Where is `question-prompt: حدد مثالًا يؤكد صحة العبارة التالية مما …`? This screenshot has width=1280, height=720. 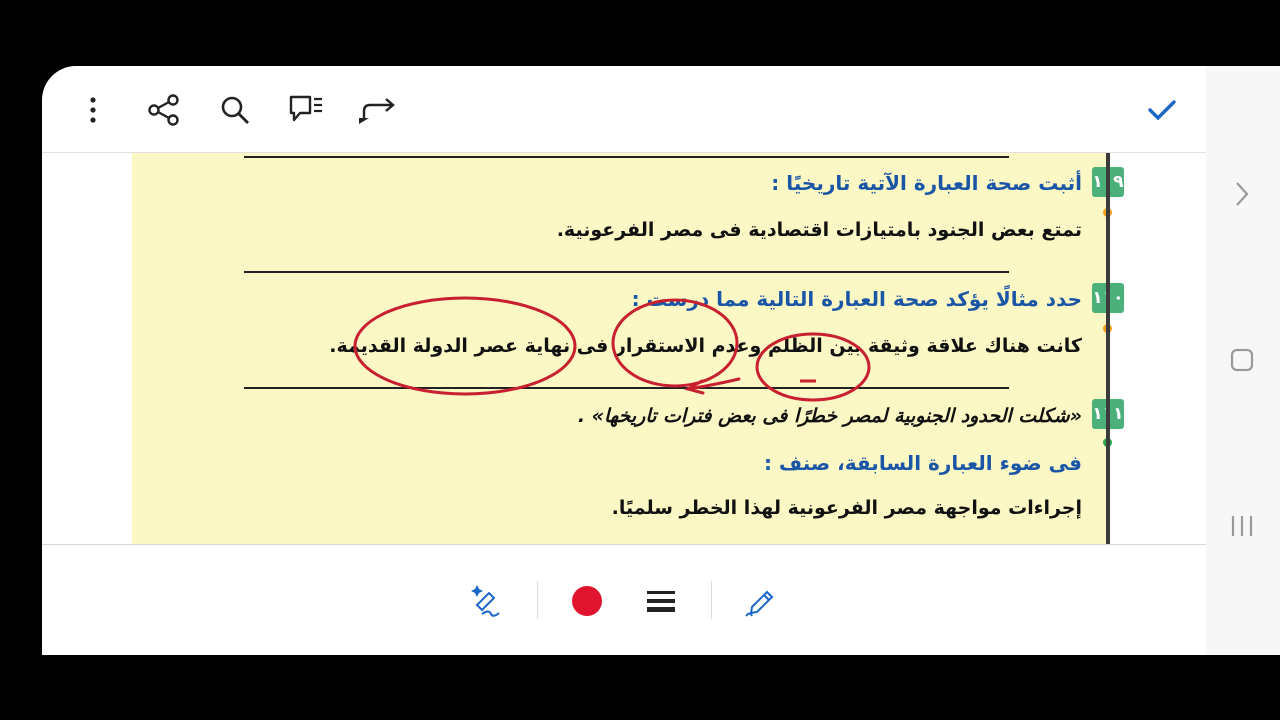
question-prompt: حدد مثالًا يؤكد صحة العبارة التالية مما … is located at coordinates (856, 299).